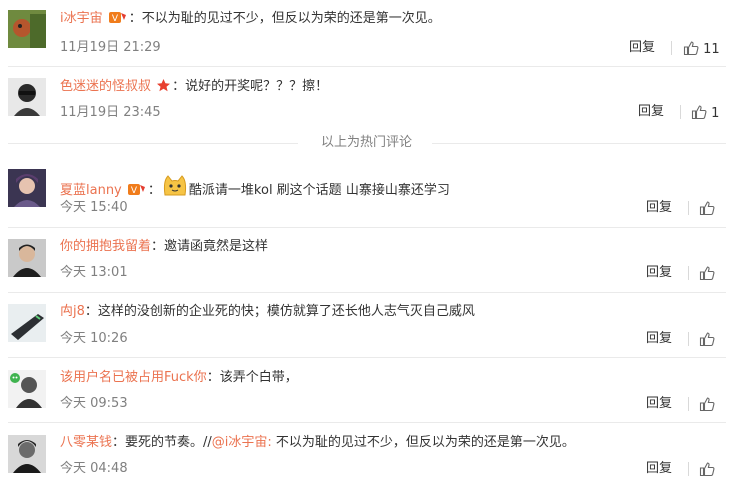  What do you see at coordinates (701, 49) in the screenshot?
I see `like-button: 11` at bounding box center [701, 49].